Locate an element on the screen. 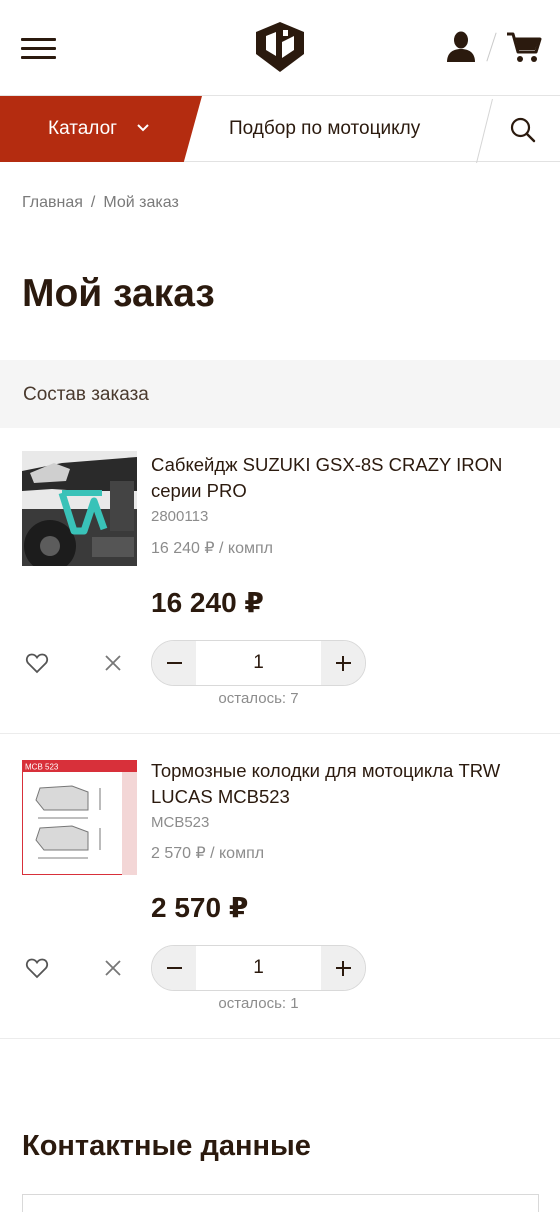  nav-divider is located at coordinates (484, 131).